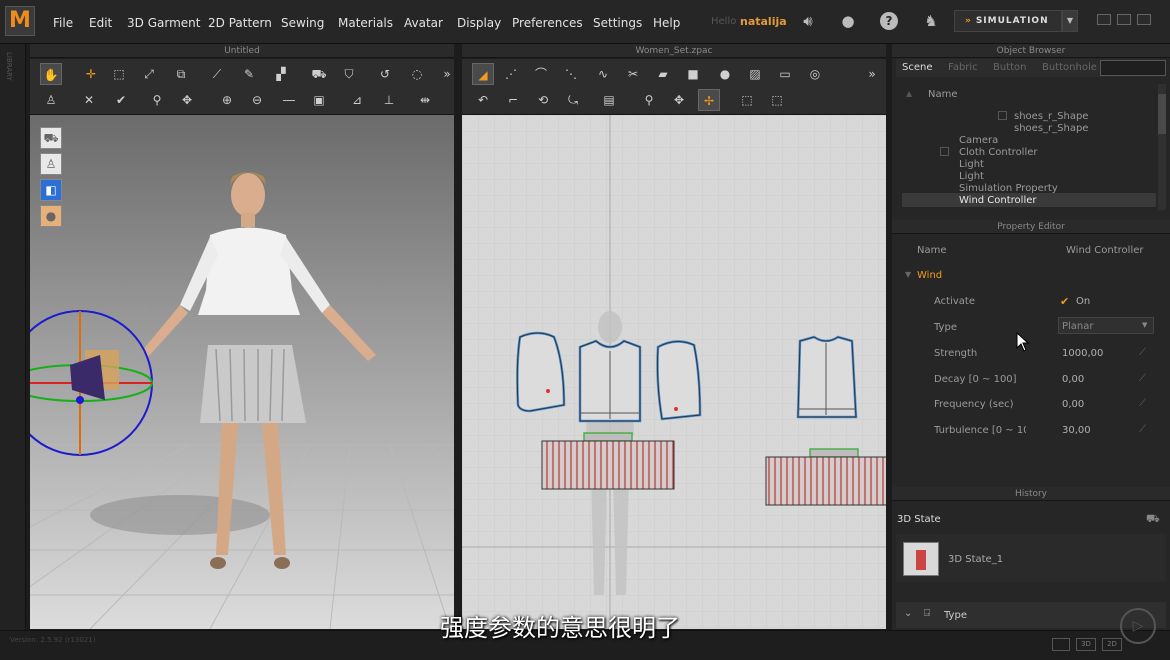 This screenshot has height=660, width=1170. What do you see at coordinates (1076, 430) in the screenshot?
I see `prop-turbulence-value: 30,00` at bounding box center [1076, 430].